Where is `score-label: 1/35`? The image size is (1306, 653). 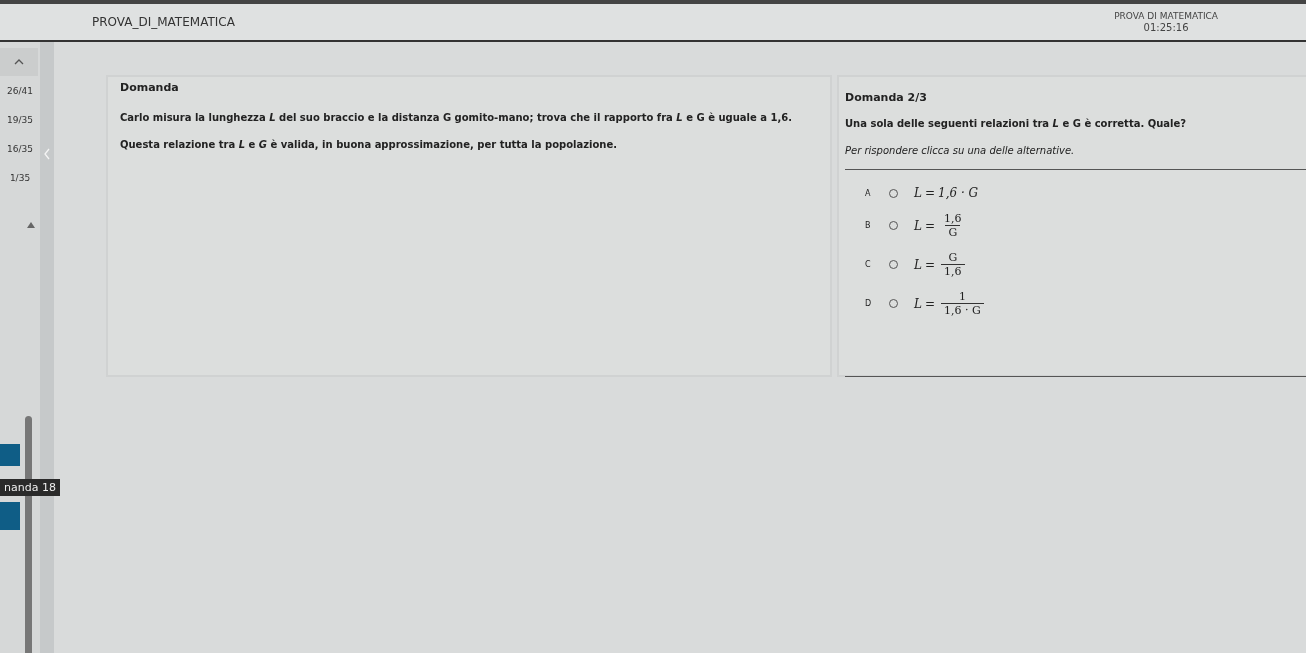 score-label: 1/35 is located at coordinates (20, 178).